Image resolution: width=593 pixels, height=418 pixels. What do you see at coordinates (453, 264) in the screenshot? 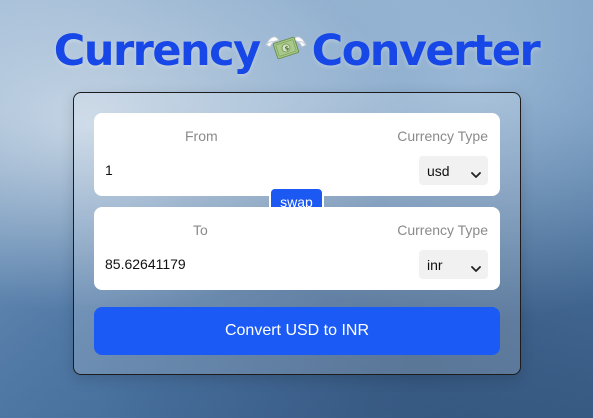
I see `to-currency-select: inr` at bounding box center [453, 264].